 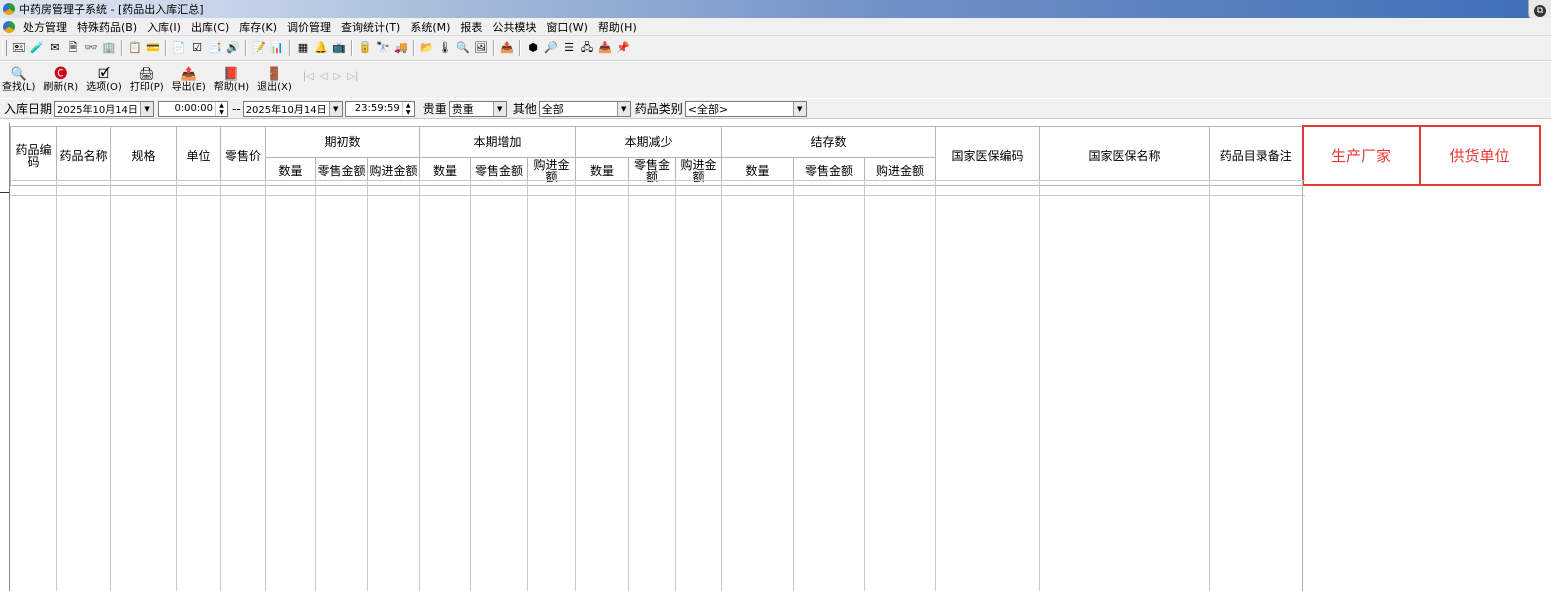 What do you see at coordinates (109, 48) in the screenshot?
I see `tool-icon-6: 🏢` at bounding box center [109, 48].